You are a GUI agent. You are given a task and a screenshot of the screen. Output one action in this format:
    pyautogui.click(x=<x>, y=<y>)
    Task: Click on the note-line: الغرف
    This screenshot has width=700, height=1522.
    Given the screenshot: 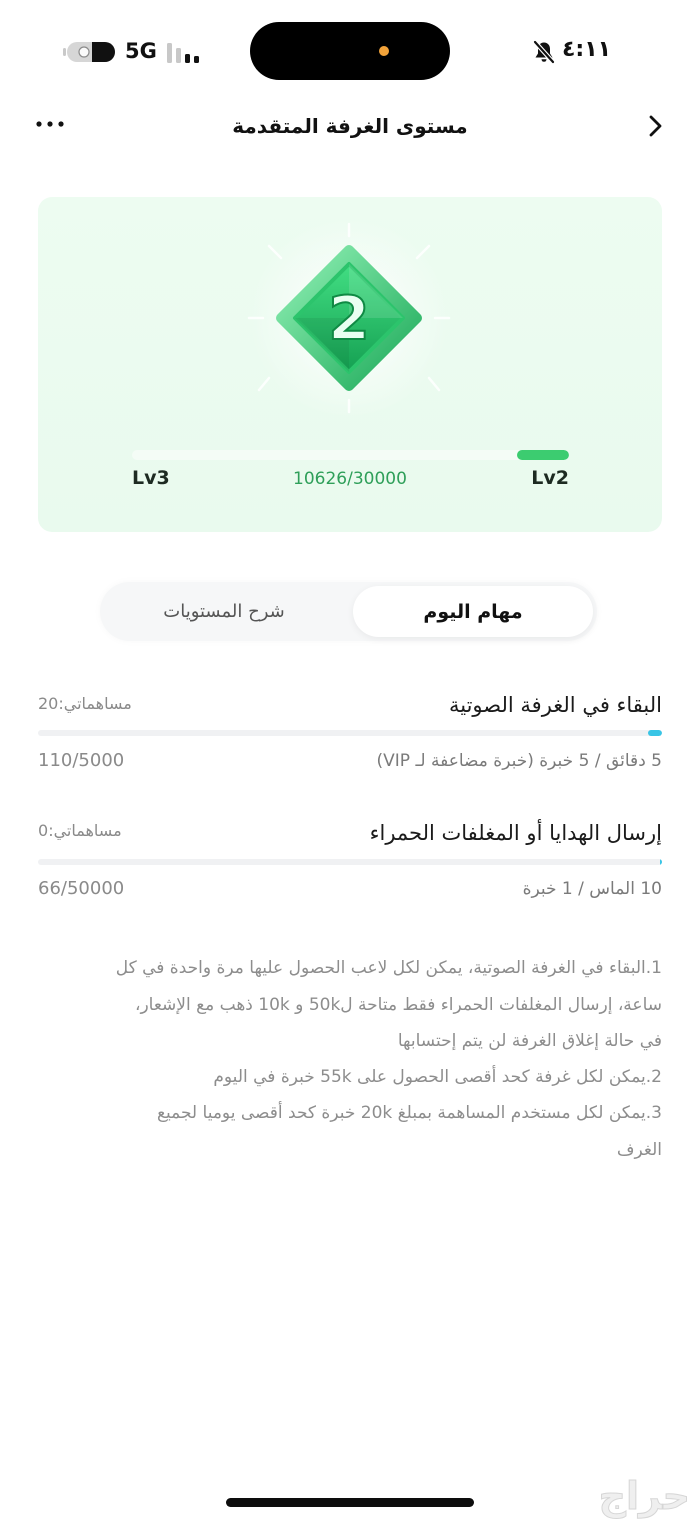 What is the action you would take?
    pyautogui.click(x=639, y=1150)
    